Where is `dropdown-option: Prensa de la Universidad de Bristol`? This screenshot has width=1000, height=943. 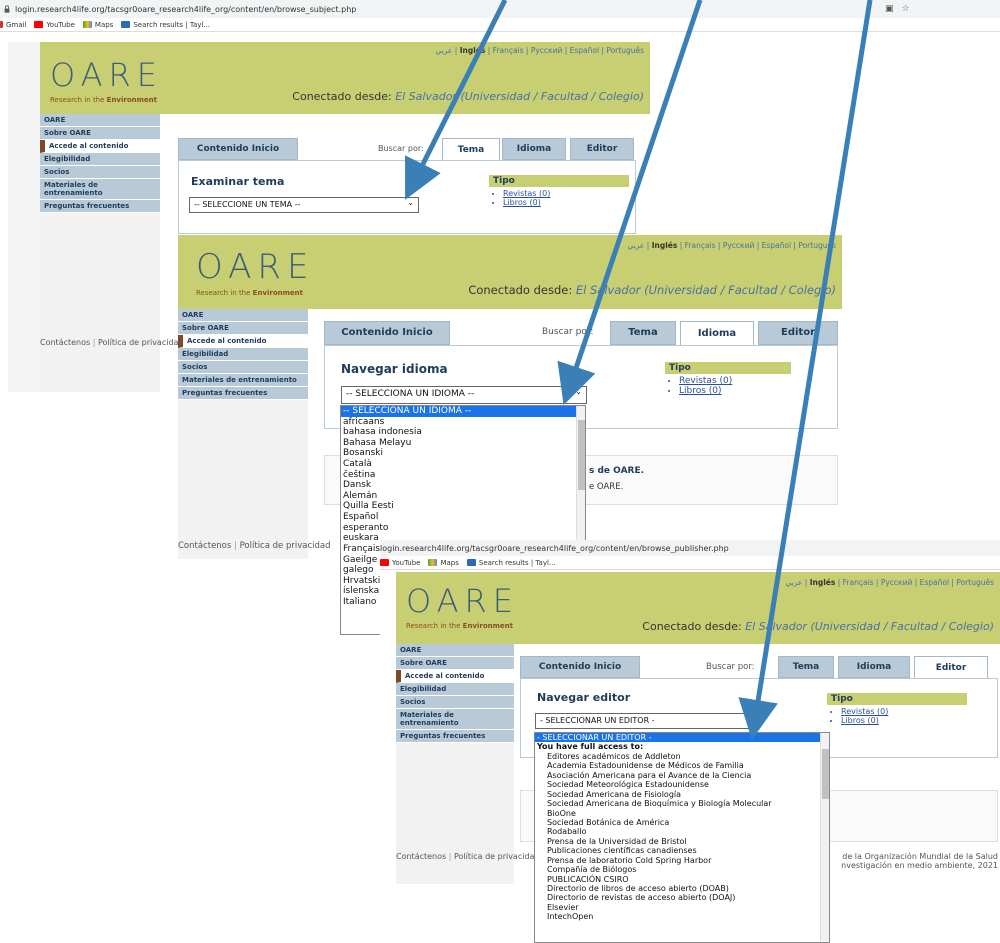
dropdown-option: Prensa de la Universidad de Bristol is located at coordinates (682, 841).